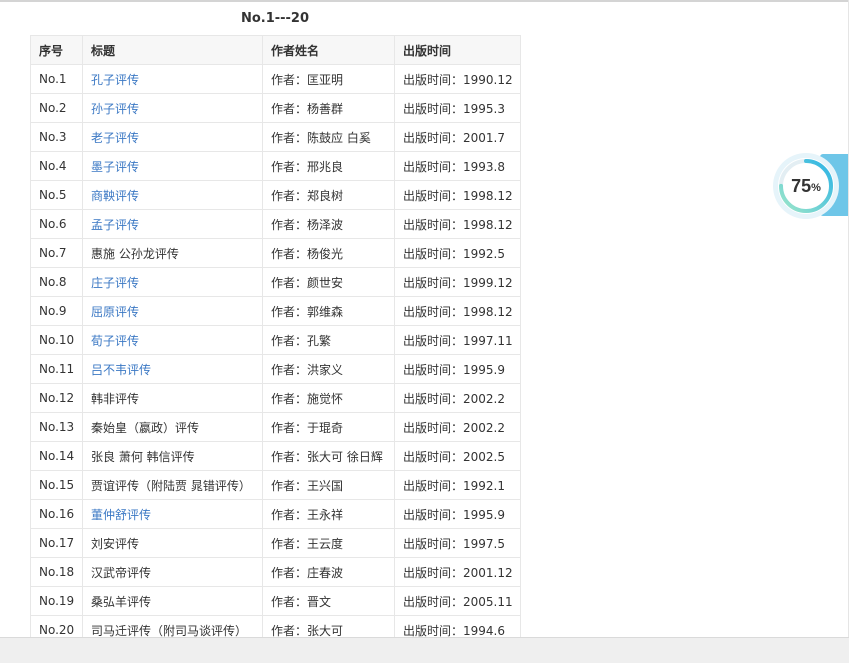 Image resolution: width=849 pixels, height=663 pixels. Describe the element at coordinates (172, 108) in the screenshot. I see `row-title-cell: 孙子评传` at that location.